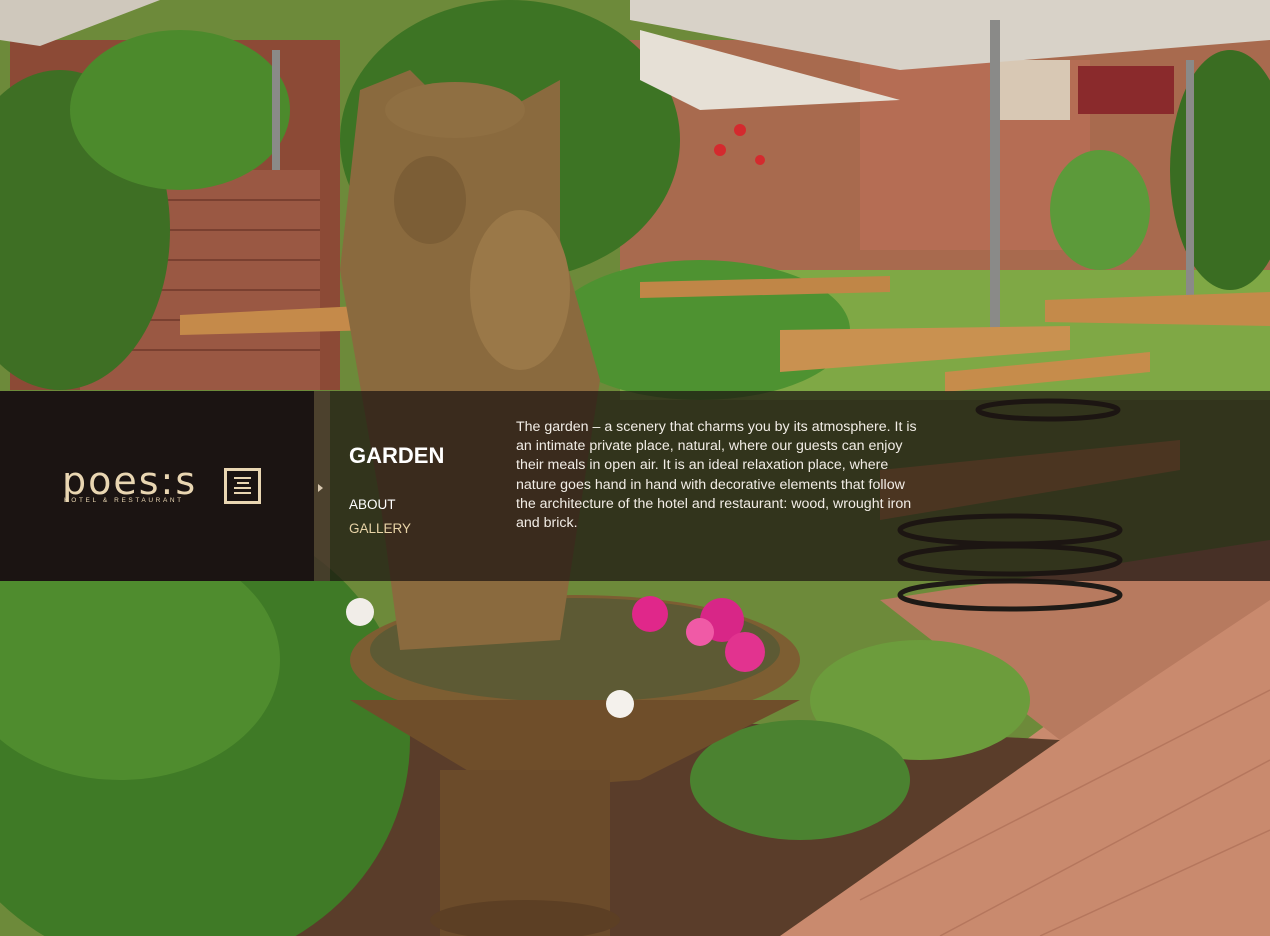 The width and height of the screenshot is (1270, 936). Describe the element at coordinates (380, 529) in the screenshot. I see `nav-link-gallery: GALLERY` at that location.